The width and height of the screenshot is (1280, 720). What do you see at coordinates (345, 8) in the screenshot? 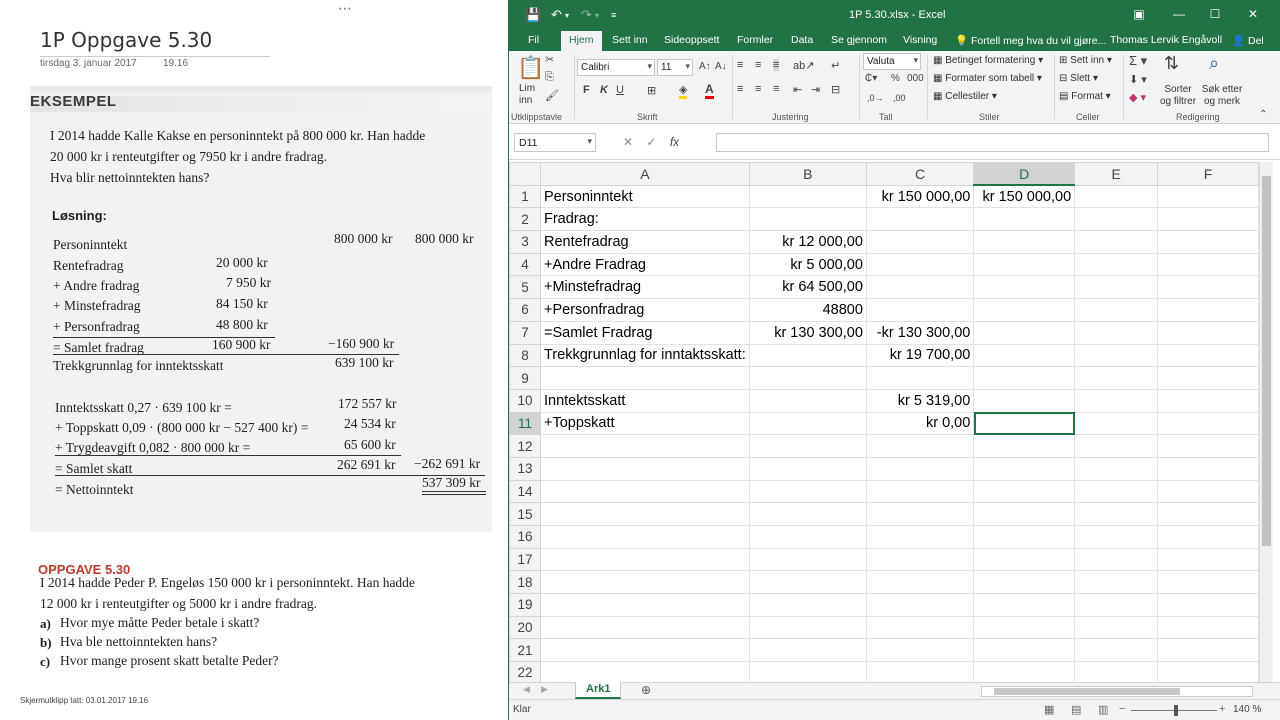
I see `page-handle-dots: ⋯` at bounding box center [345, 8].